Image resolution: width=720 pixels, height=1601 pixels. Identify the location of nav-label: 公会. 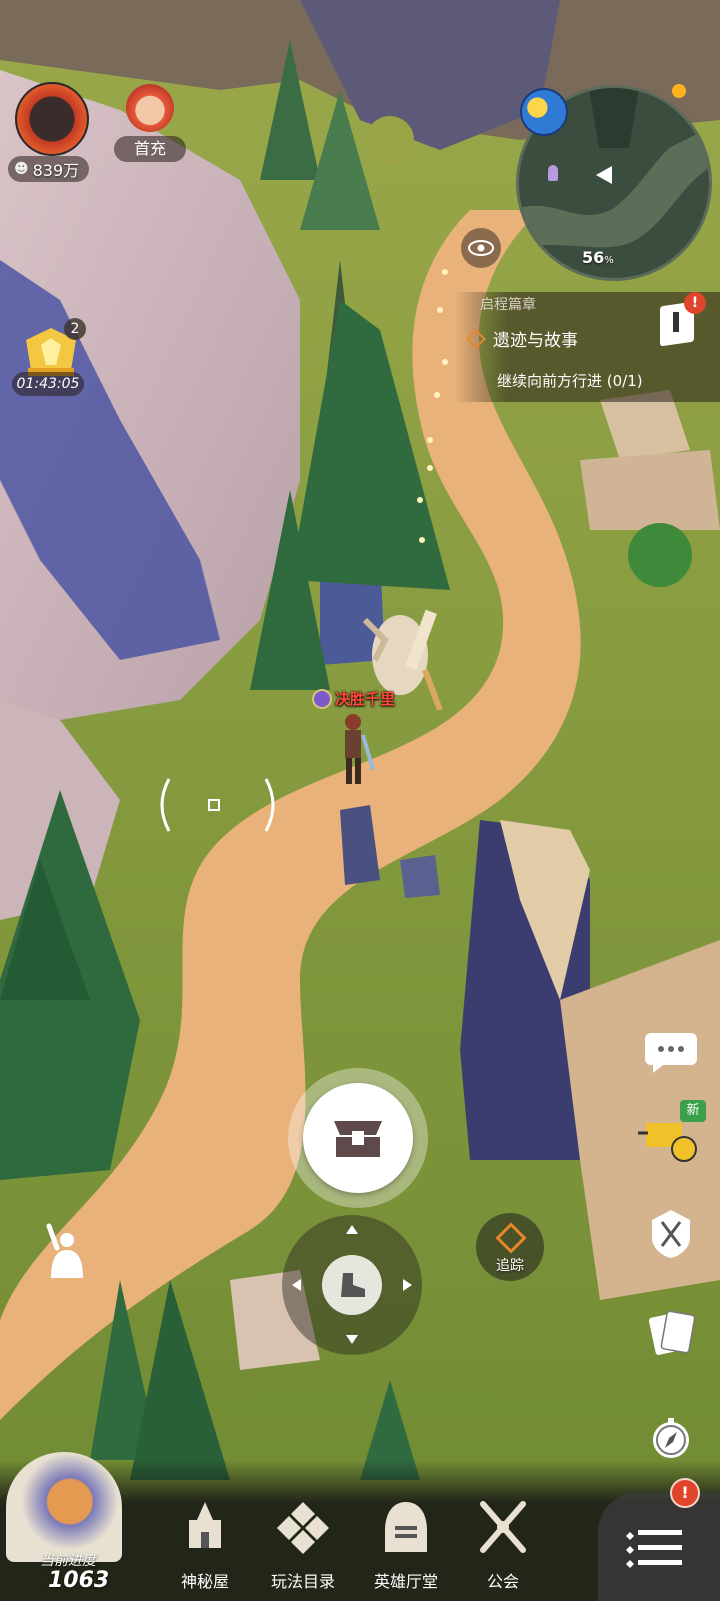
(502, 1581).